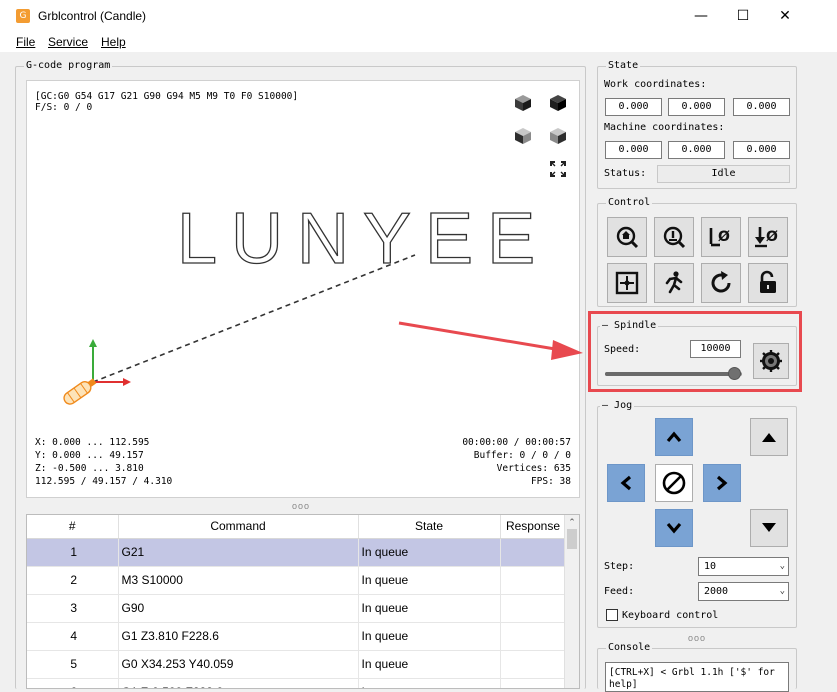  What do you see at coordinates (297, 580) in the screenshot?
I see `table-row: 2 M3 S10000 In queue` at bounding box center [297, 580].